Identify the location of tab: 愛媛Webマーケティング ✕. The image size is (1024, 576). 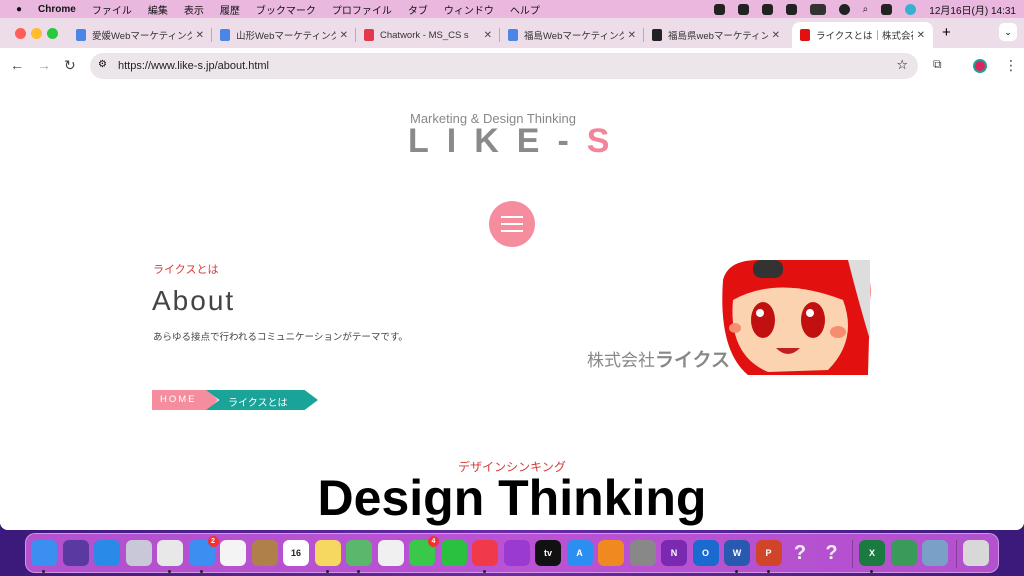
(140, 35).